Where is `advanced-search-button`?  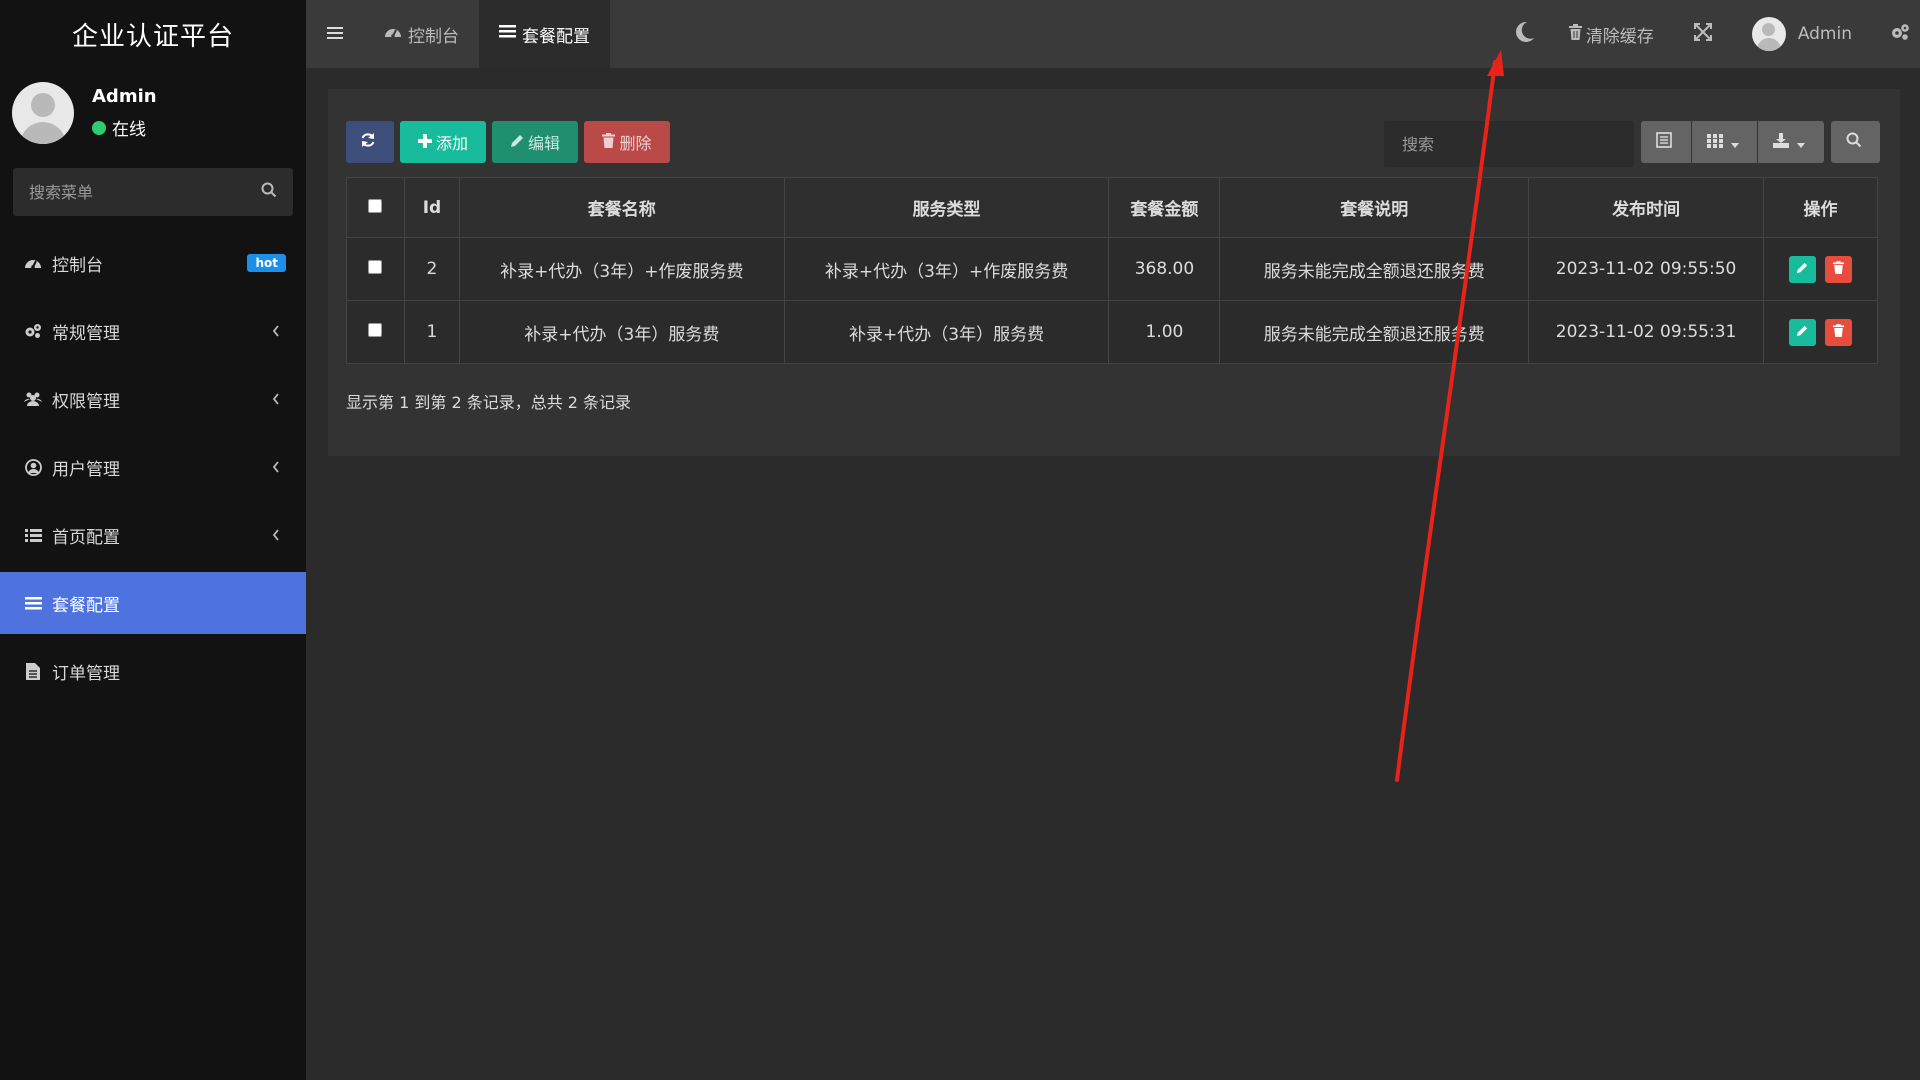
advanced-search-button is located at coordinates (1855, 142).